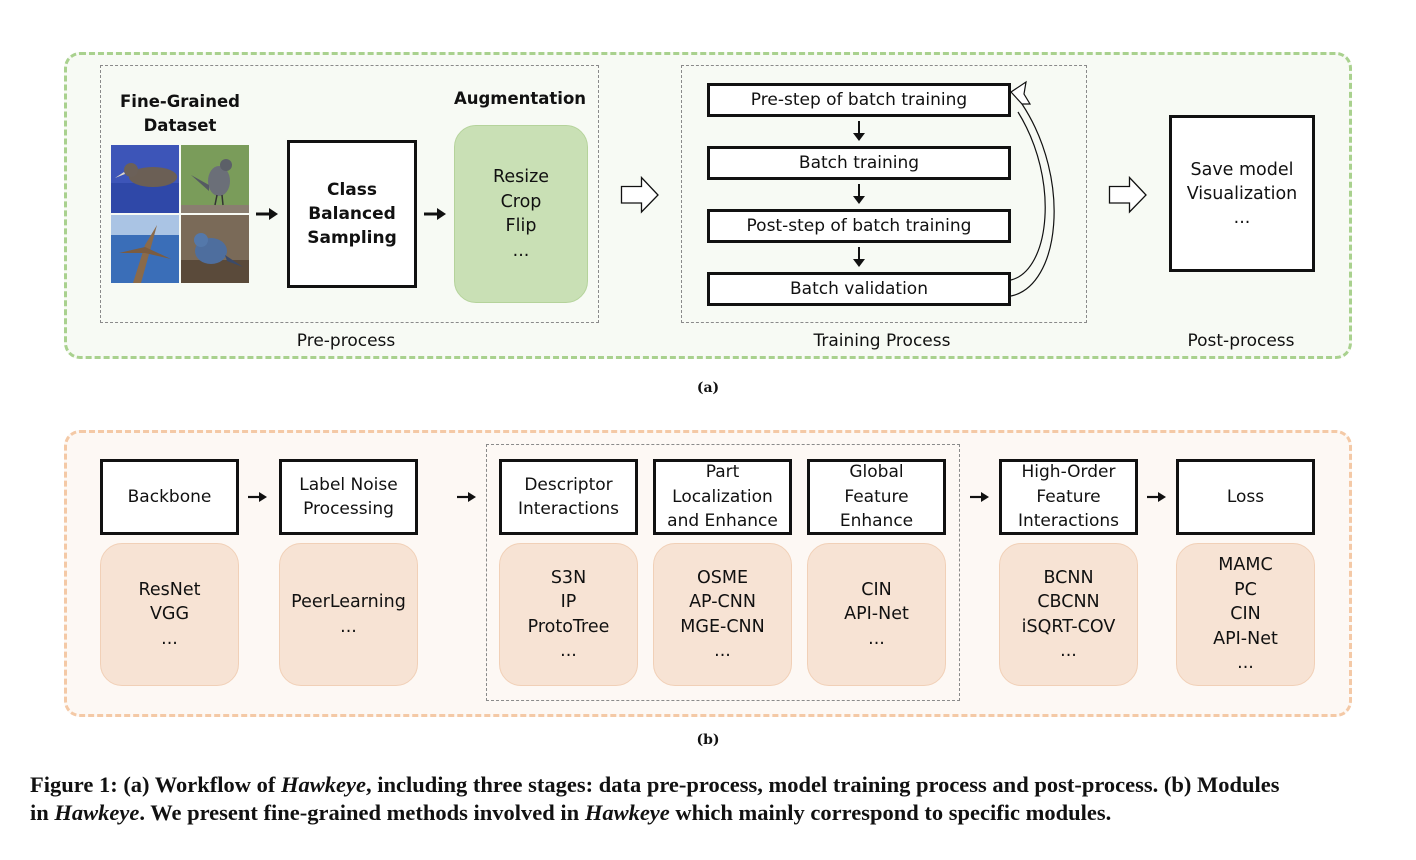 The height and width of the screenshot is (860, 1416). I want to click on module-title-box: Global Feature Enhance, so click(876, 497).